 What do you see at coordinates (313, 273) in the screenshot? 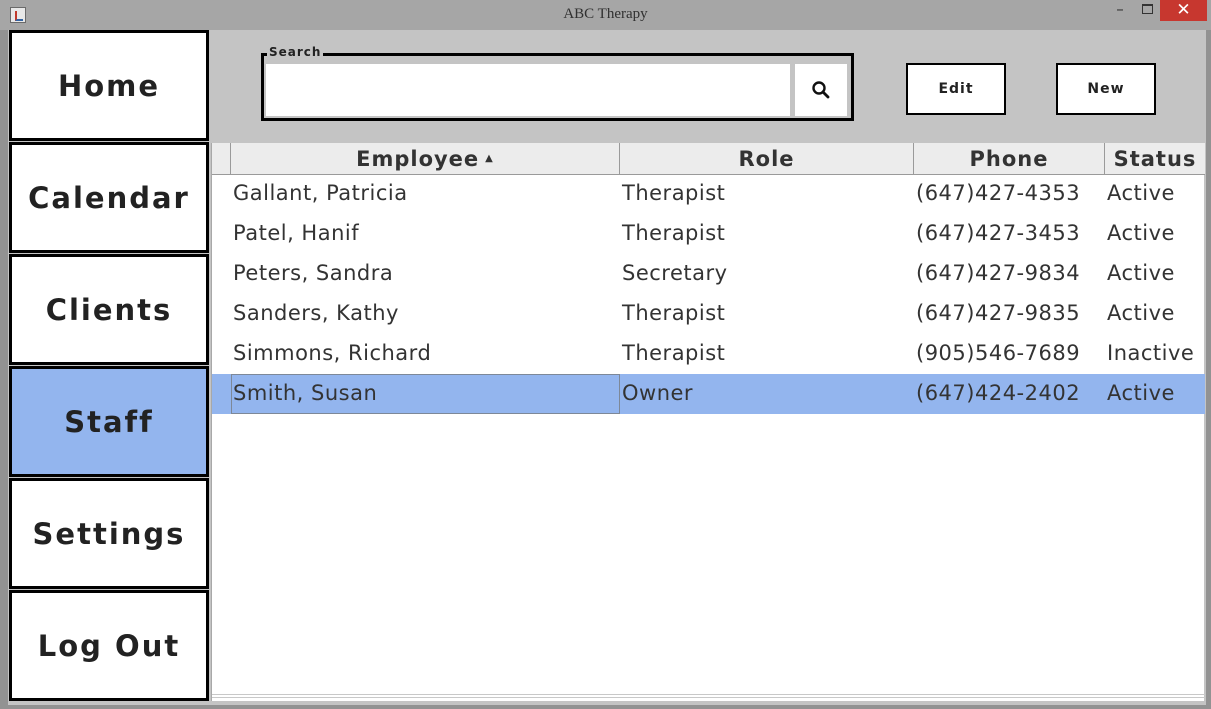
I see `cell-employee: Peters, Sandra` at bounding box center [313, 273].